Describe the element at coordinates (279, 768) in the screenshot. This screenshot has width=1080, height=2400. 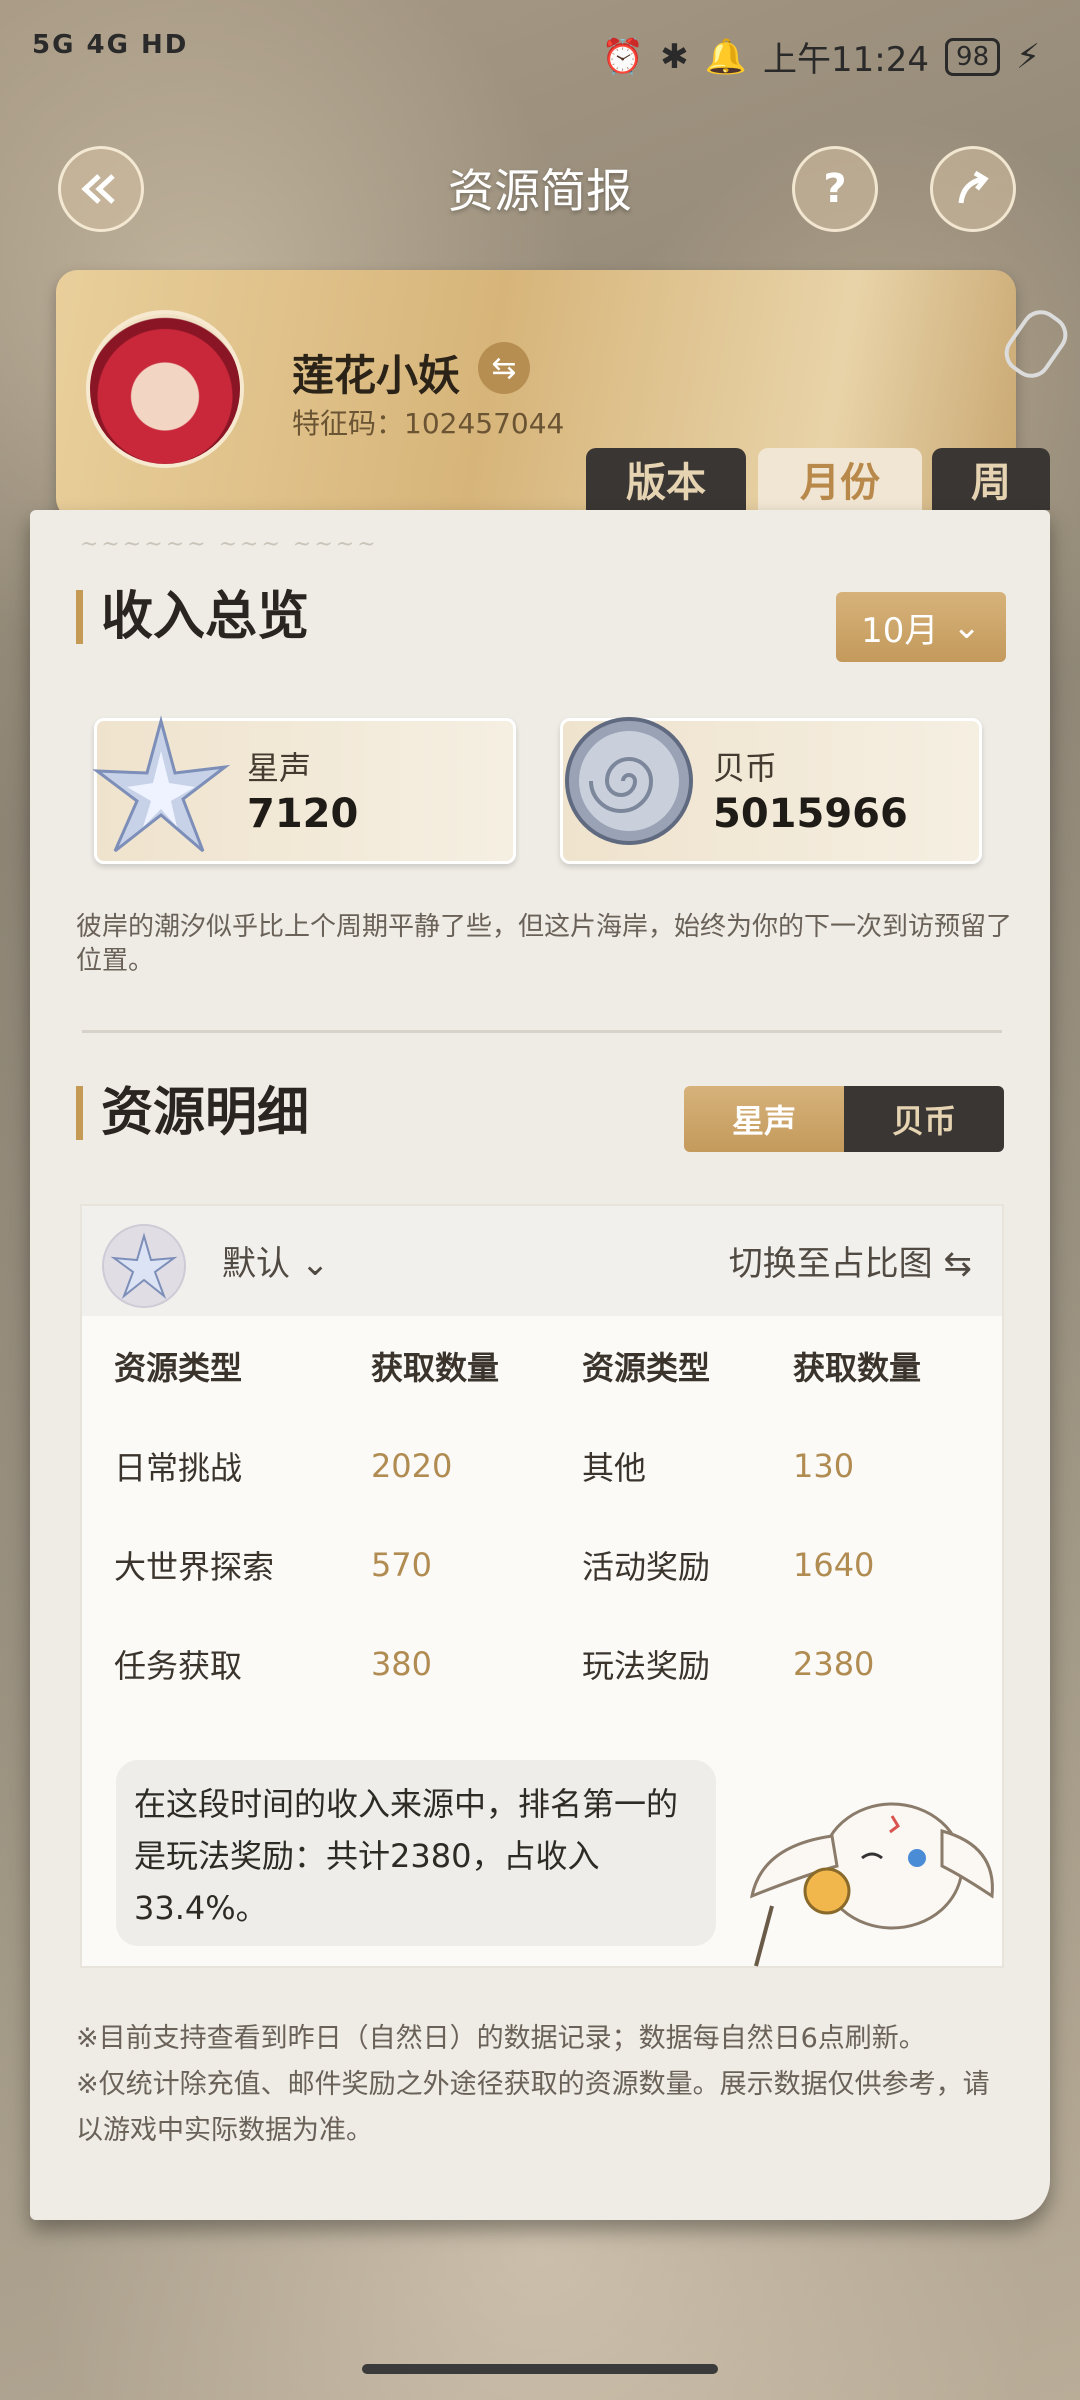
I see `resource-label: 星声` at that location.